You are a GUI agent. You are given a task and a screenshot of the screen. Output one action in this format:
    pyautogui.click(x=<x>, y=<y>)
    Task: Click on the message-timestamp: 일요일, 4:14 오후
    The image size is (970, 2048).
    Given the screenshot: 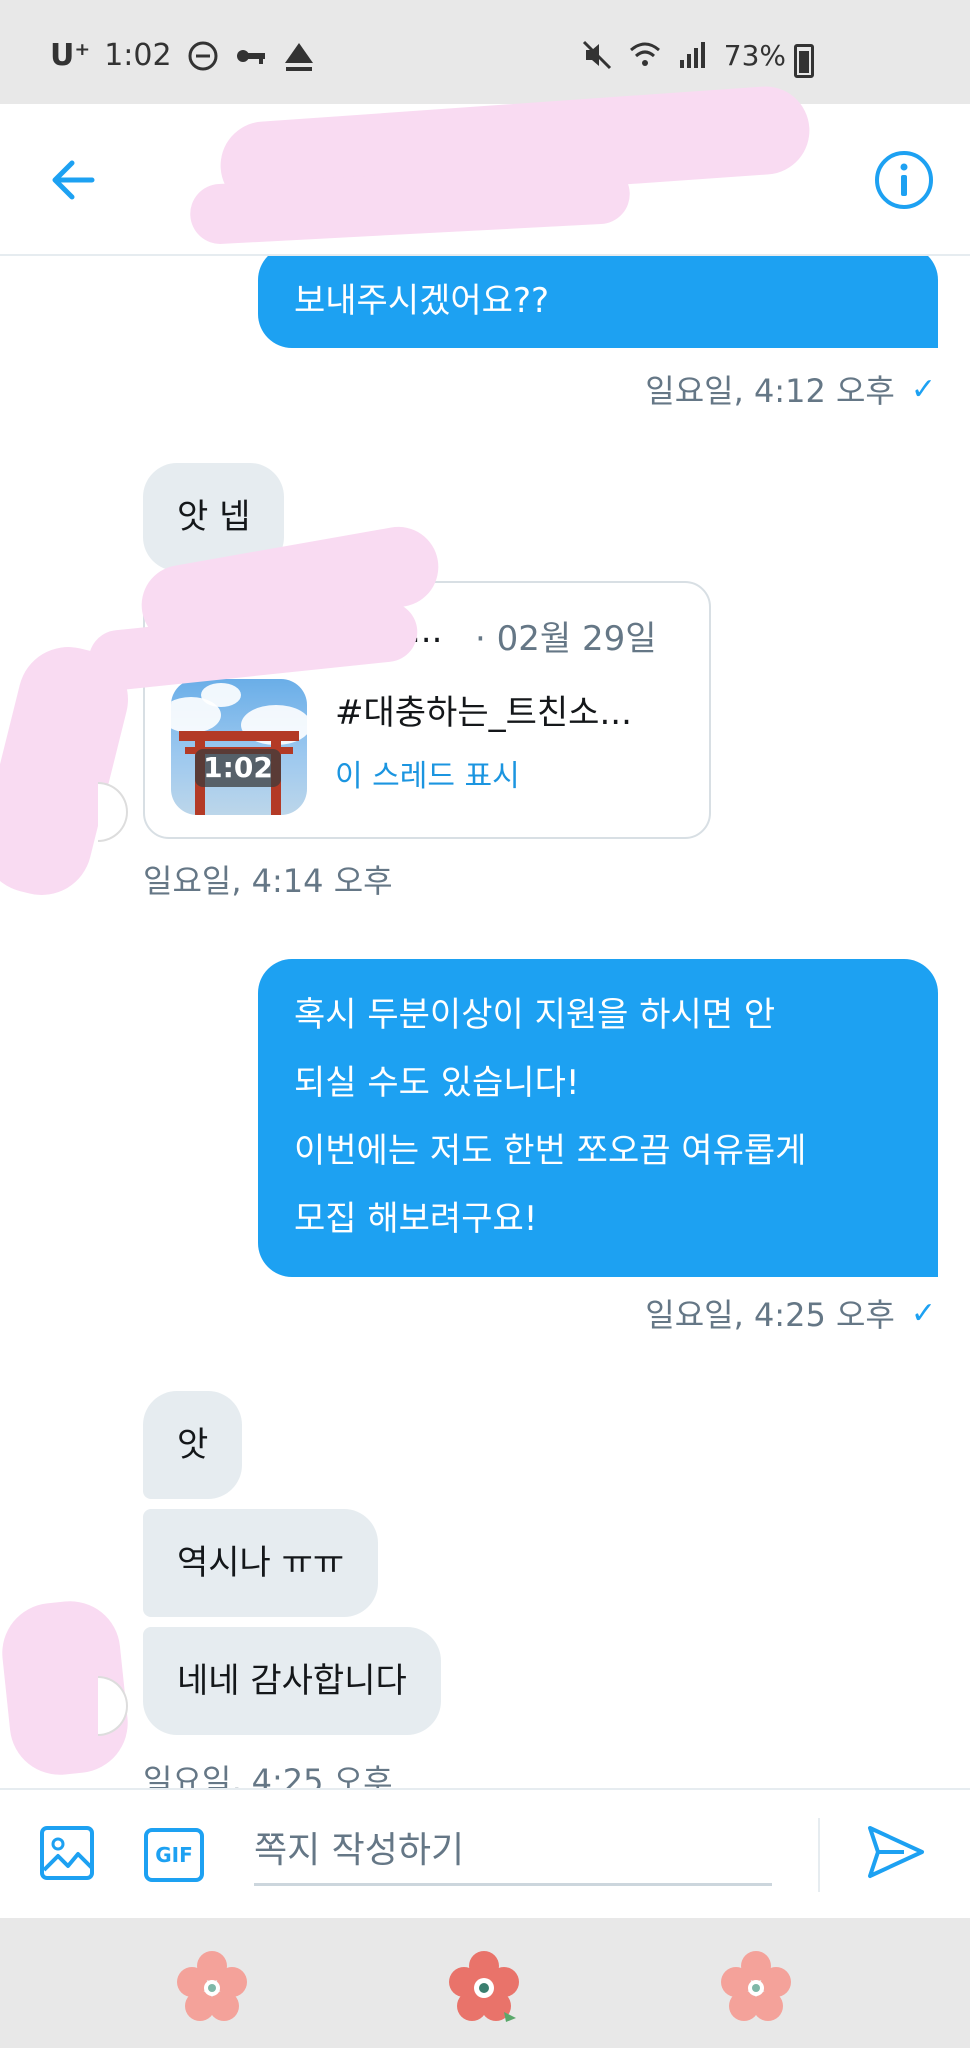 What is the action you would take?
    pyautogui.click(x=268, y=881)
    